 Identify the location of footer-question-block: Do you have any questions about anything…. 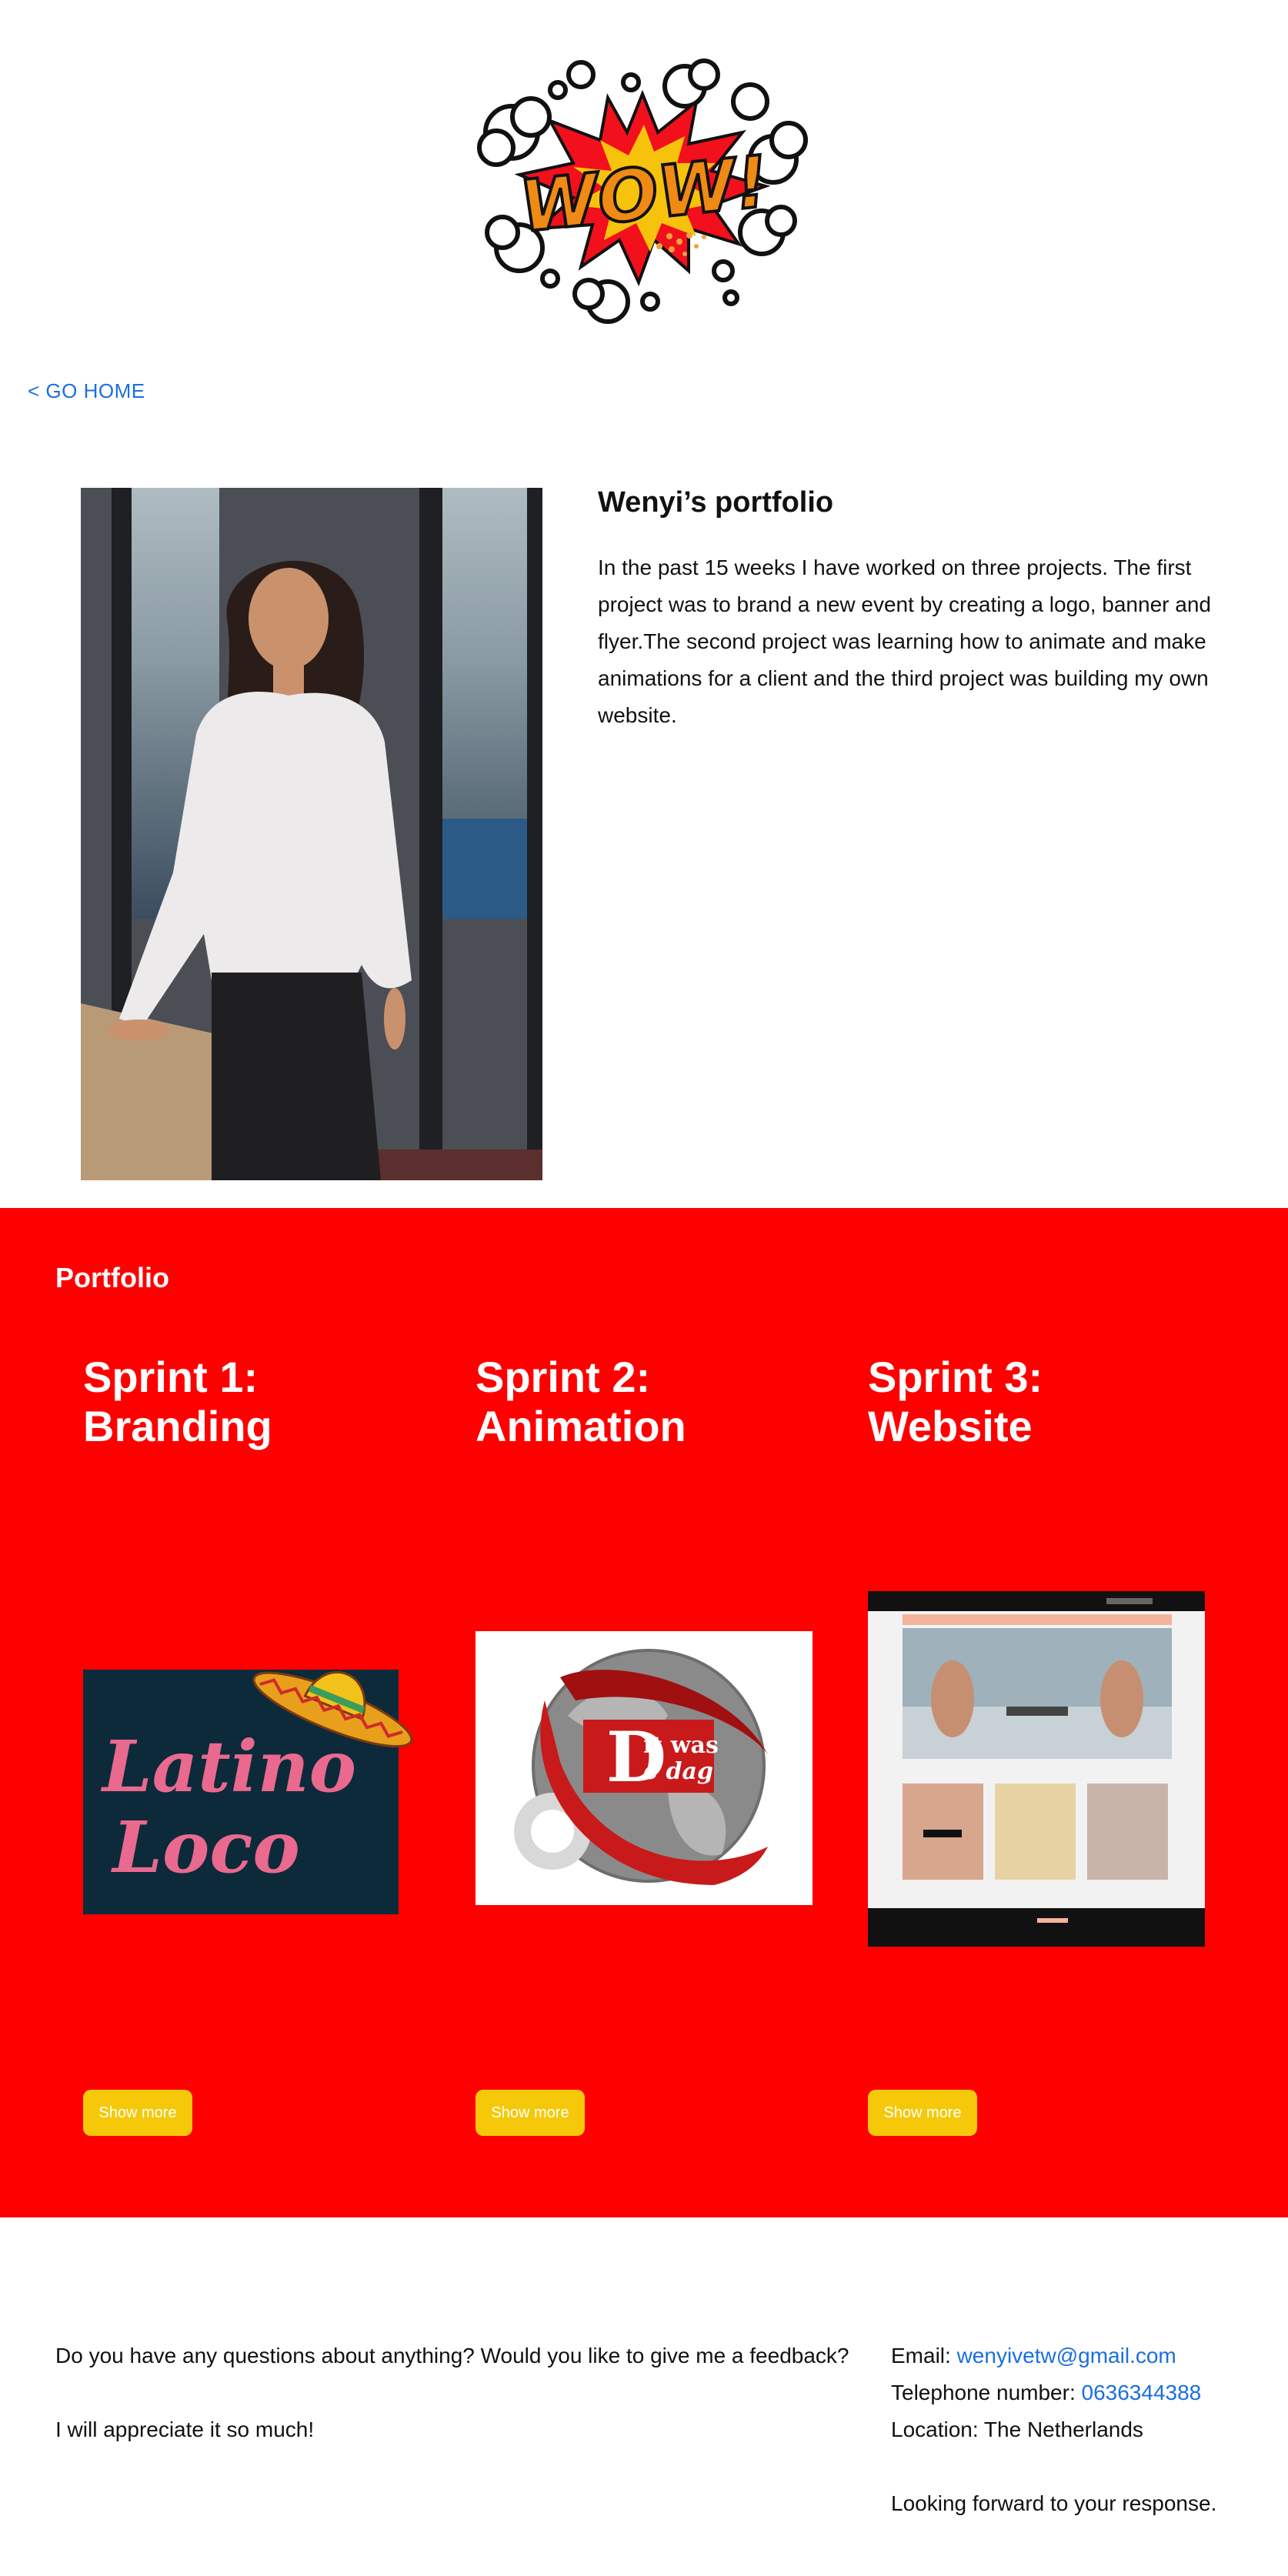
(470, 2392).